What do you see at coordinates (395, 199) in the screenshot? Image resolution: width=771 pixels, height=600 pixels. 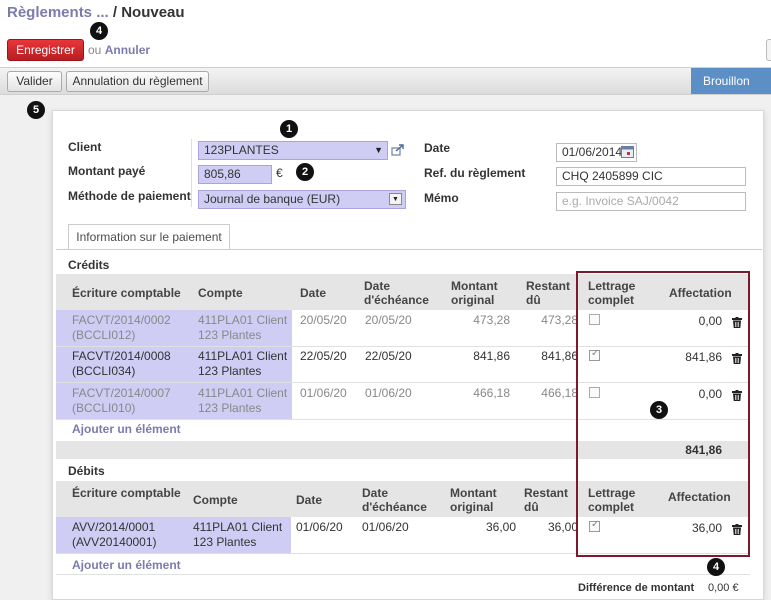 I see `dropdown-arrow-icon: ▼` at bounding box center [395, 199].